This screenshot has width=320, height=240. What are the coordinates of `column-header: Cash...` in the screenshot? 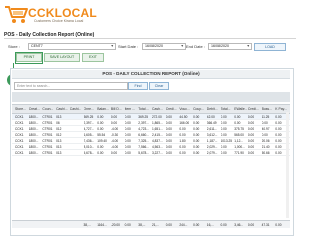 It's located at (158, 109).